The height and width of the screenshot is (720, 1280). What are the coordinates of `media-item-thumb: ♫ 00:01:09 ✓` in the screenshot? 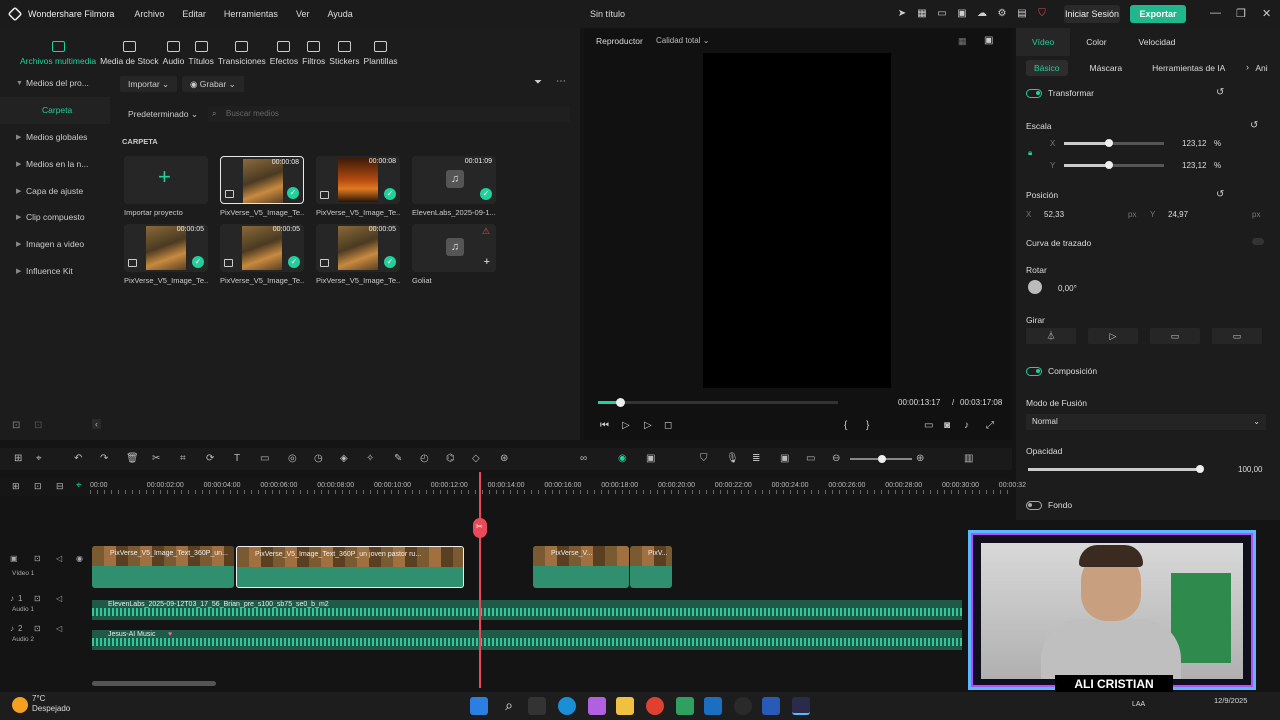 It's located at (454, 180).